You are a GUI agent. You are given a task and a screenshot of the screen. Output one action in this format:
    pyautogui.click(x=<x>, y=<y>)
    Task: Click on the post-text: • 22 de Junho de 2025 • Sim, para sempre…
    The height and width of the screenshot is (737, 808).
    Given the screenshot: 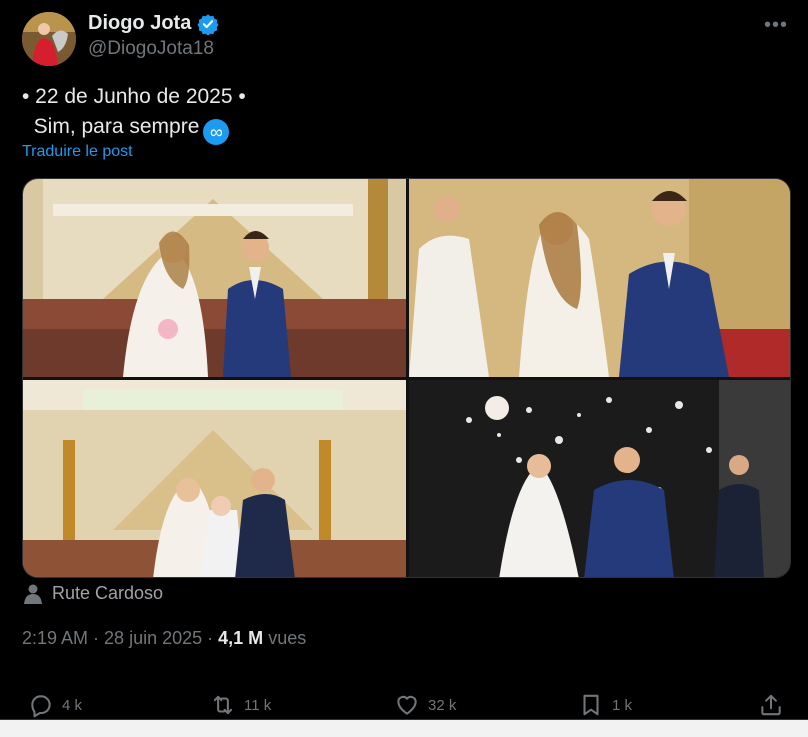 What is the action you would take?
    pyautogui.click(x=134, y=113)
    